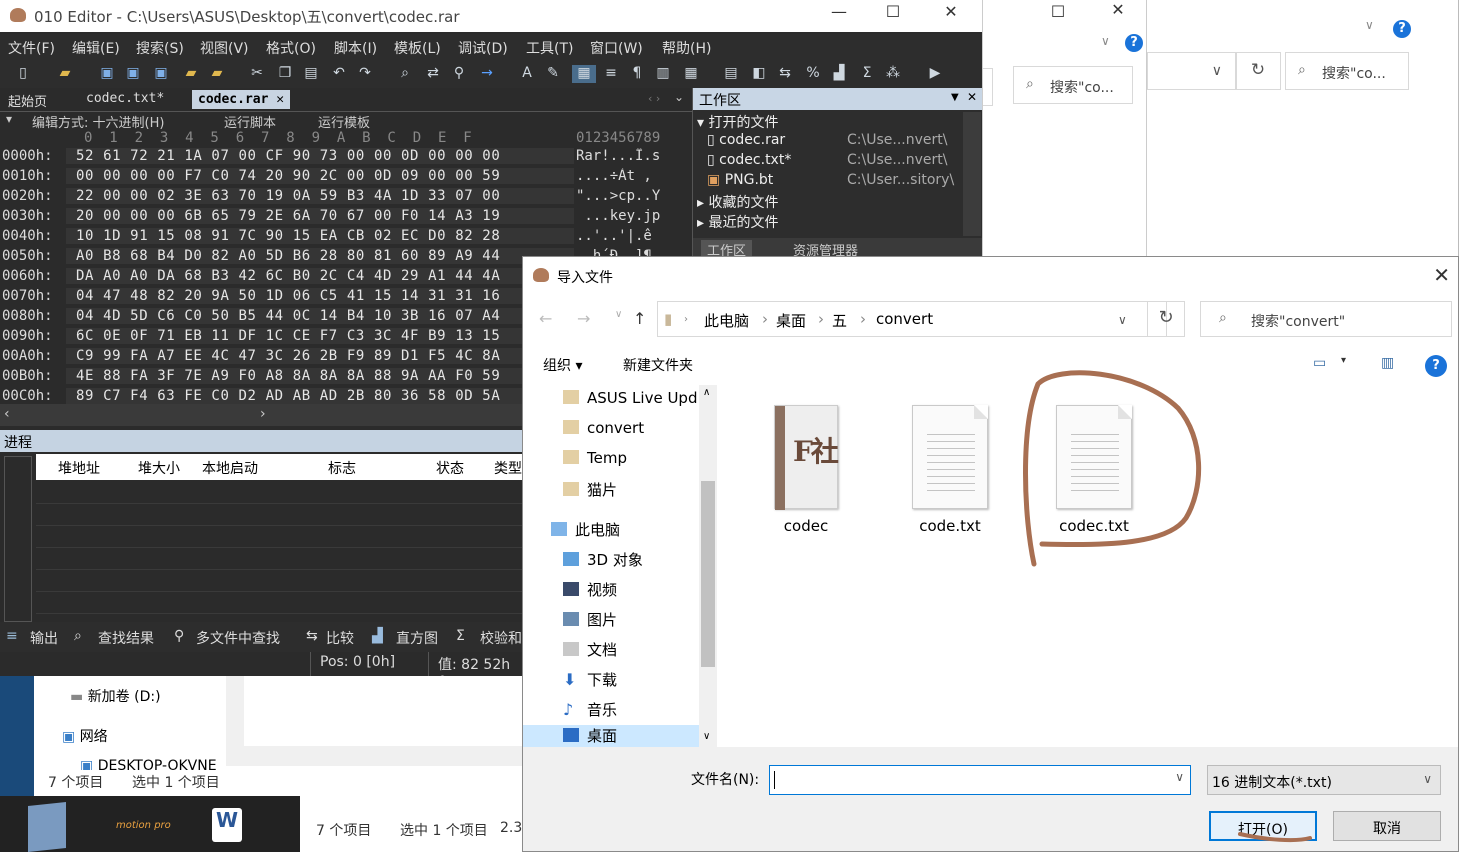 The height and width of the screenshot is (852, 1459). I want to click on chevron-down-icon: ∨, so click(1179, 777).